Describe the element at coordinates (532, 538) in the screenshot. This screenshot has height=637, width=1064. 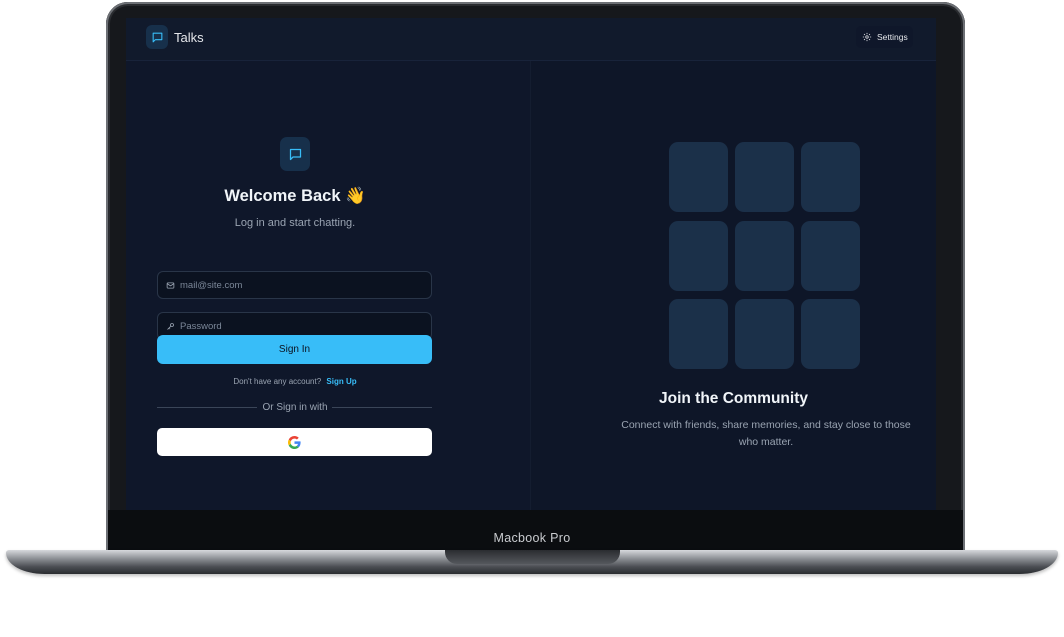
I see `device-label: Macbook Pro` at that location.